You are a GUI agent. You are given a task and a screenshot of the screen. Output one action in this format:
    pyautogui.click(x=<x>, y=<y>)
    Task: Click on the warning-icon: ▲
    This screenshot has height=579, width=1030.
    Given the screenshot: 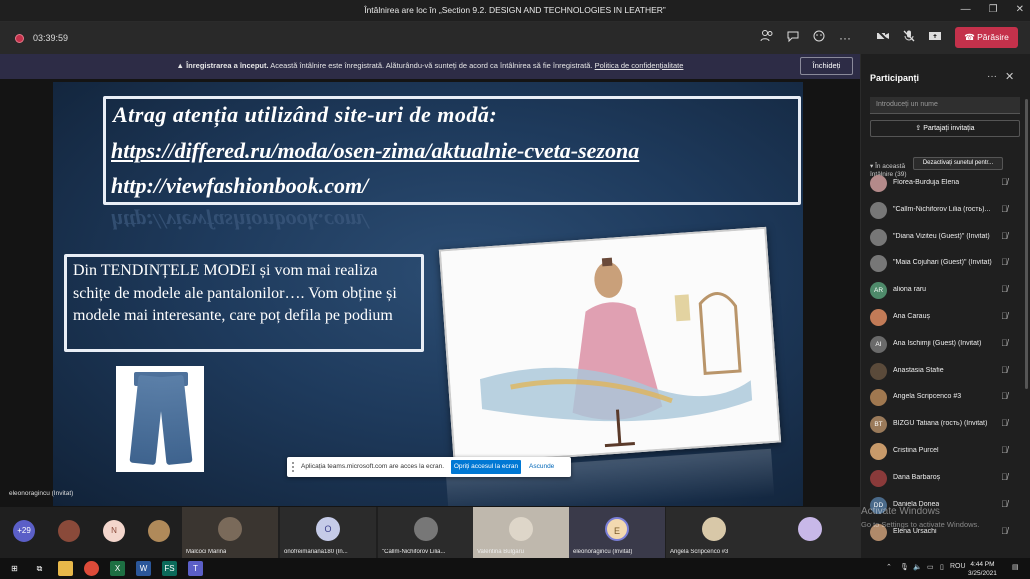 What is the action you would take?
    pyautogui.click(x=181, y=65)
    